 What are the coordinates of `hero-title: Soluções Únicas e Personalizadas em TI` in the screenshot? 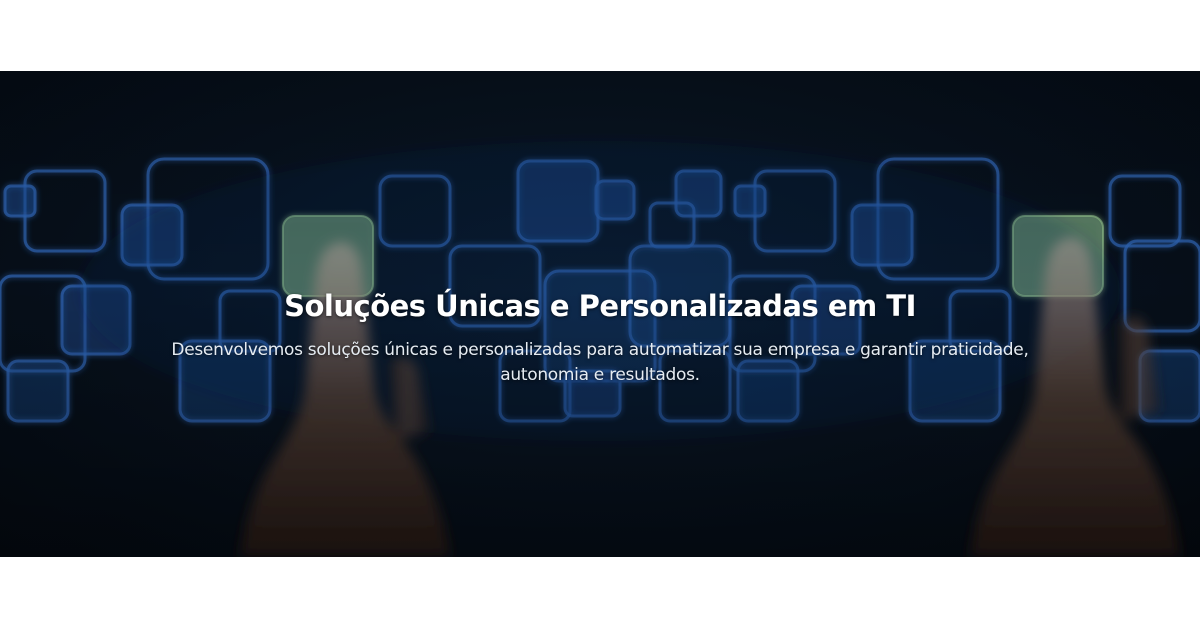 It's located at (600, 306).